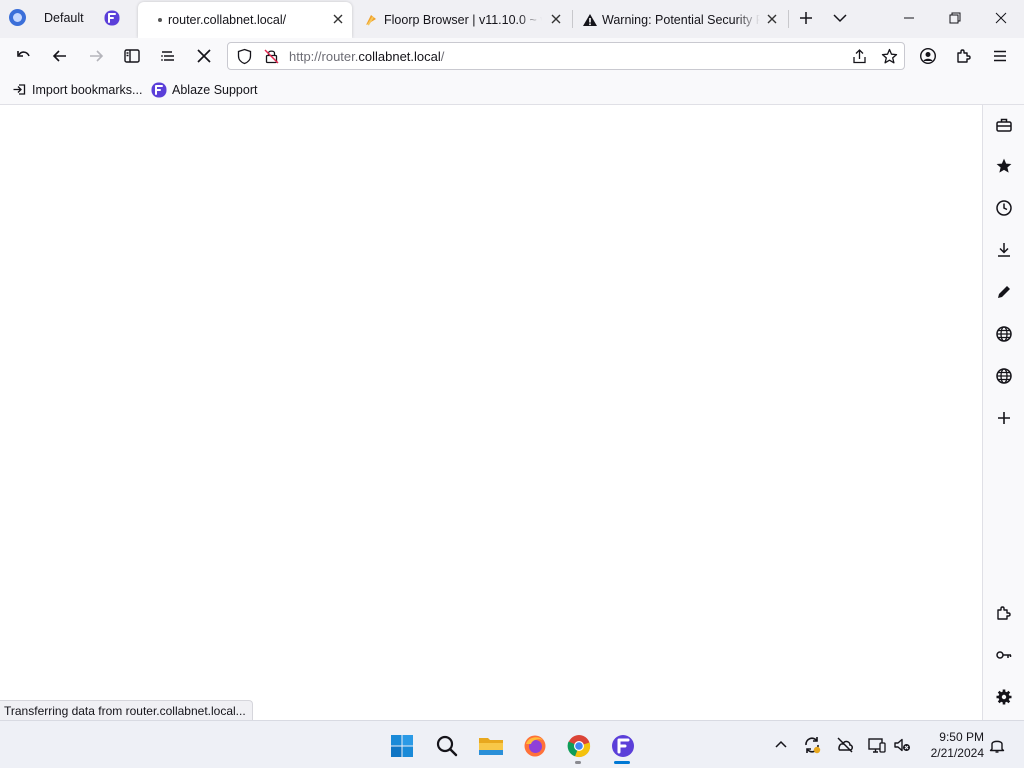 The image size is (1024, 768). I want to click on chrome-icon, so click(579, 746).